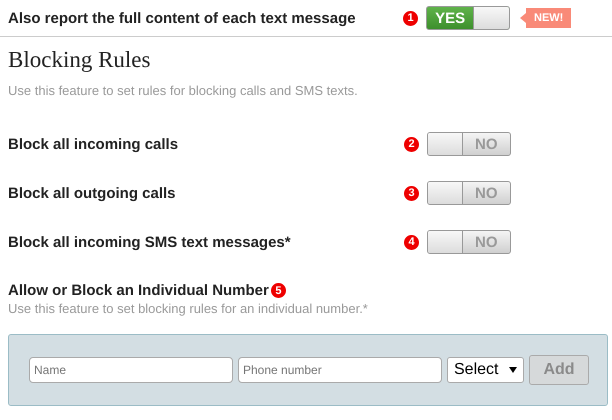  Describe the element at coordinates (131, 370) in the screenshot. I see `name-field: Name` at that location.